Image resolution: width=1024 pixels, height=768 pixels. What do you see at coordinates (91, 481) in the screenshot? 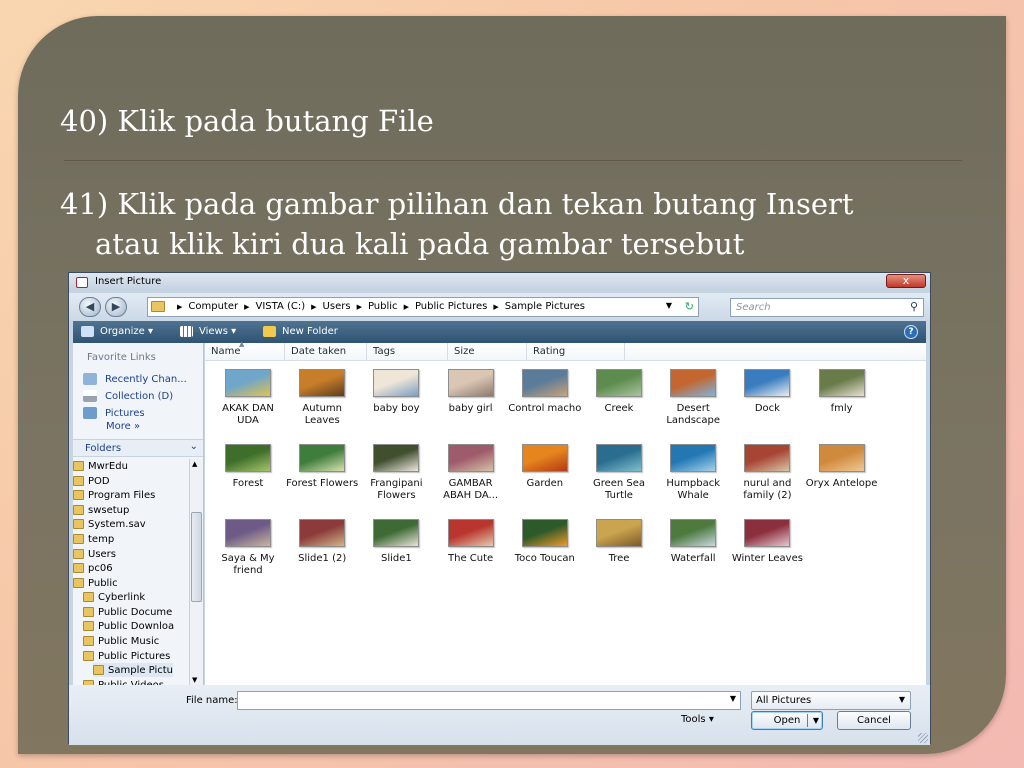
I see `folder-tree-item: POD` at bounding box center [91, 481].